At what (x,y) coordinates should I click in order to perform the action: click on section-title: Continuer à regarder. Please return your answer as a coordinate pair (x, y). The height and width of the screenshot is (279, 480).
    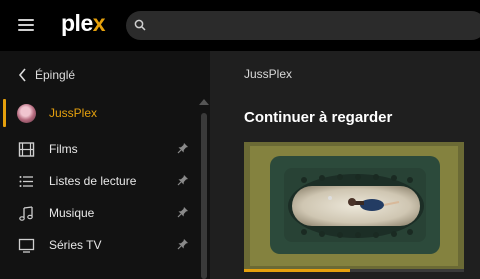
    Looking at the image, I should click on (318, 117).